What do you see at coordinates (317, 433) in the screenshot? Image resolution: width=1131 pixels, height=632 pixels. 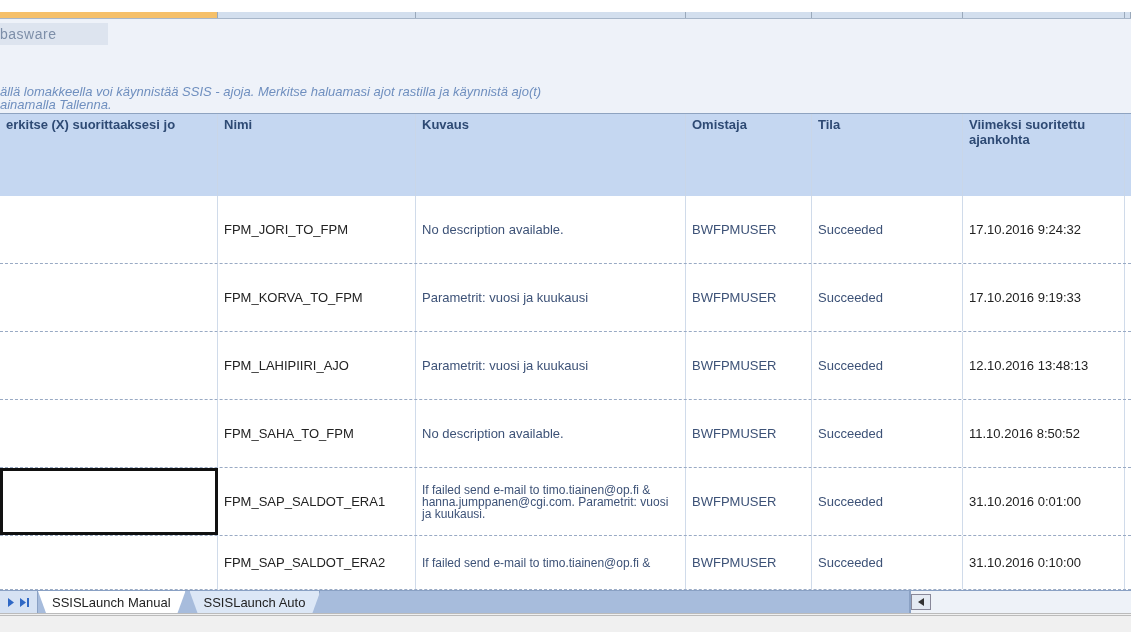 I see `table-cell: FPM_SAHA_TO_FPM` at bounding box center [317, 433].